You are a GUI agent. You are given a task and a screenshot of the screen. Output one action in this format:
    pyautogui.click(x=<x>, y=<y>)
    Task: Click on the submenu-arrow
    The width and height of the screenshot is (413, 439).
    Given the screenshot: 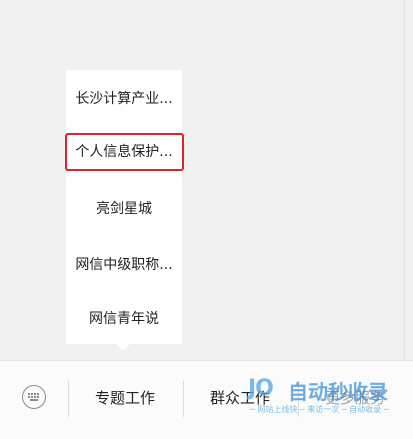 What is the action you would take?
    pyautogui.click(x=123, y=347)
    